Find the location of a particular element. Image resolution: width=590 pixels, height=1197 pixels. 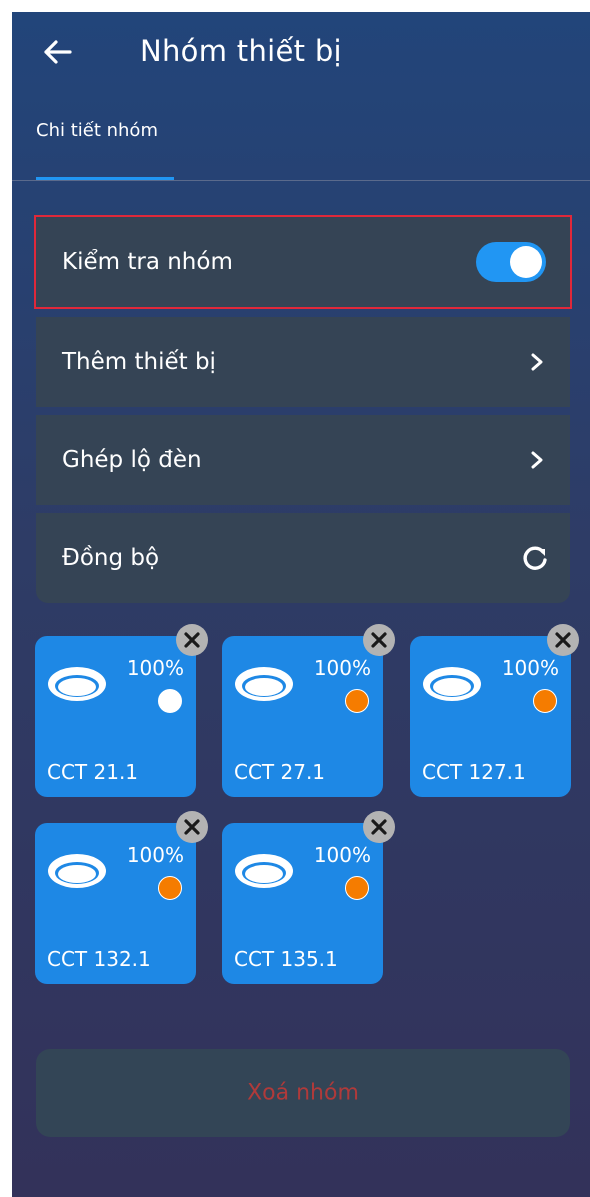

toggle-knob is located at coordinates (526, 262).